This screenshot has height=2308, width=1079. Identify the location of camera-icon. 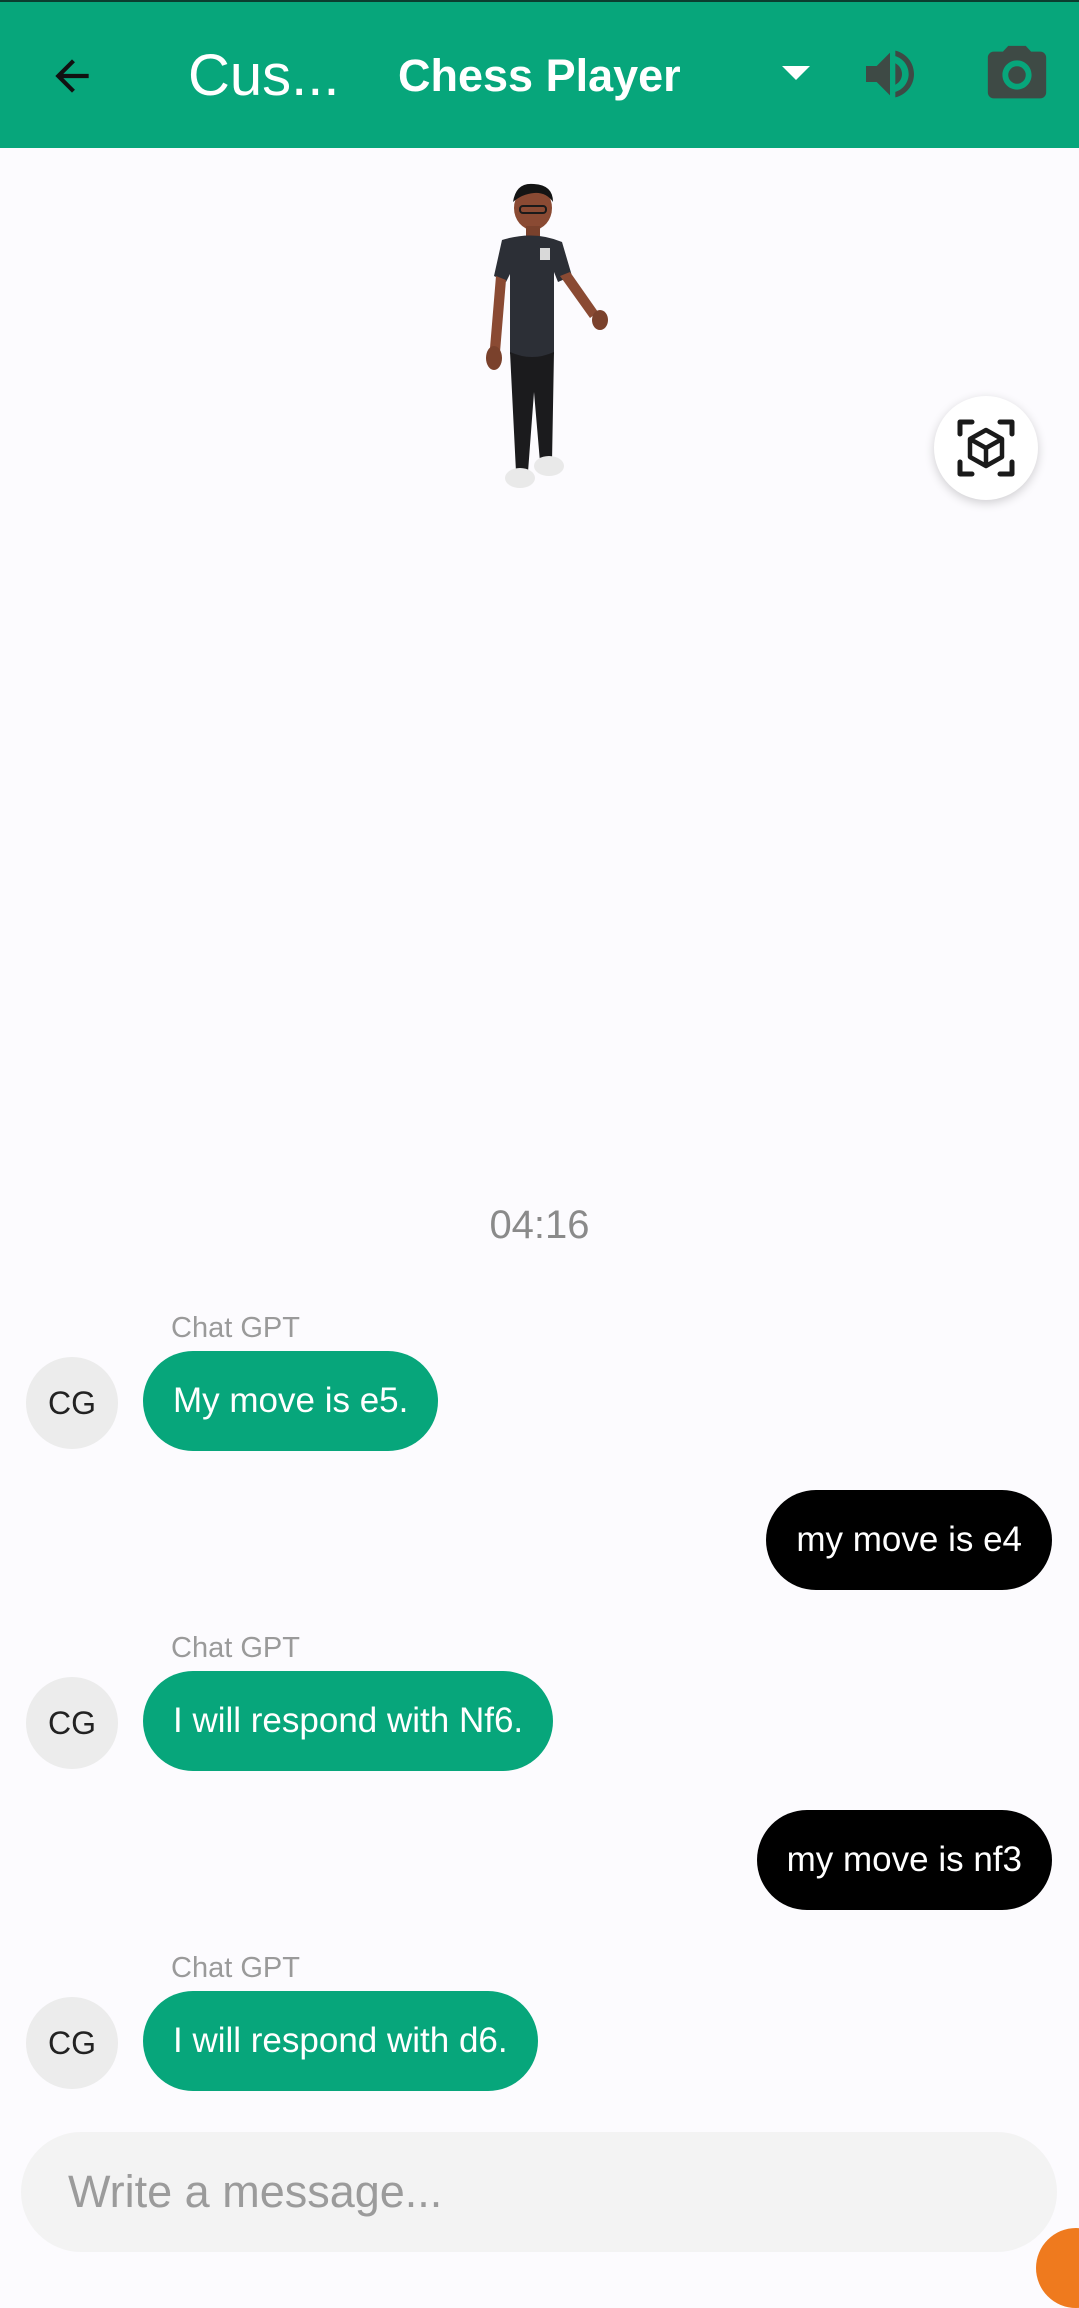
(1017, 72).